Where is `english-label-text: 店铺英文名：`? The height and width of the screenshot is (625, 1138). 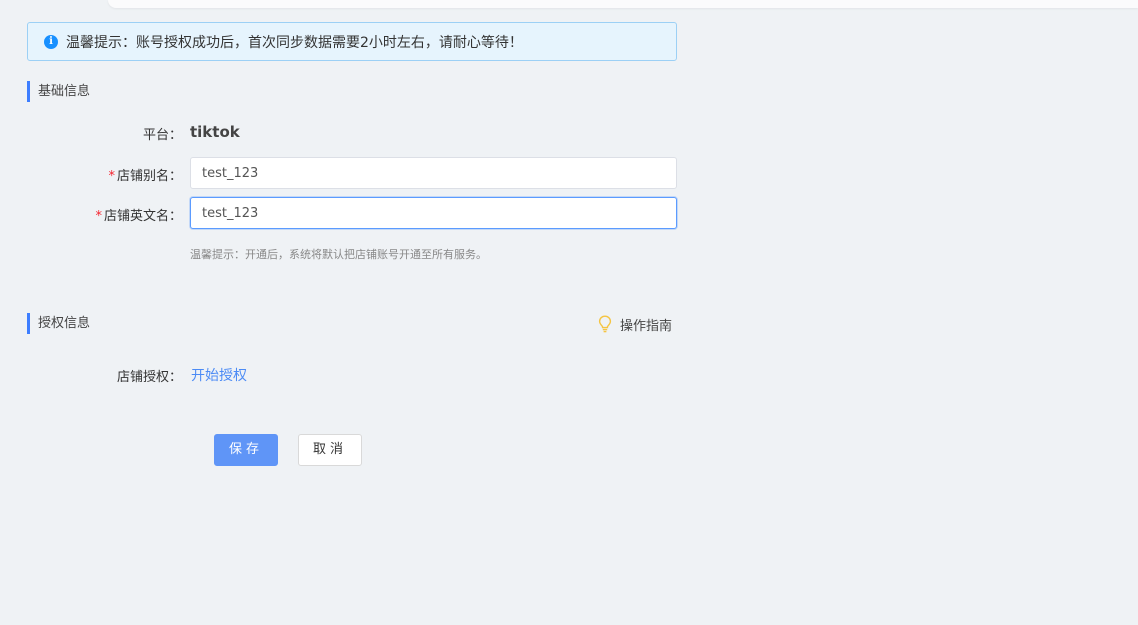
english-label-text: 店铺英文名： is located at coordinates (142, 216).